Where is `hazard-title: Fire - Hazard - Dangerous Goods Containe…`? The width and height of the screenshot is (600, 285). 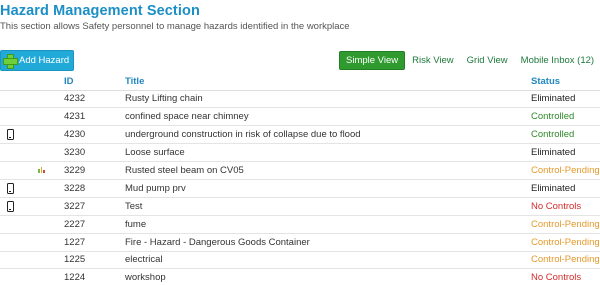
hazard-title: Fire - Hazard - Dangerous Goods Containe… is located at coordinates (328, 242).